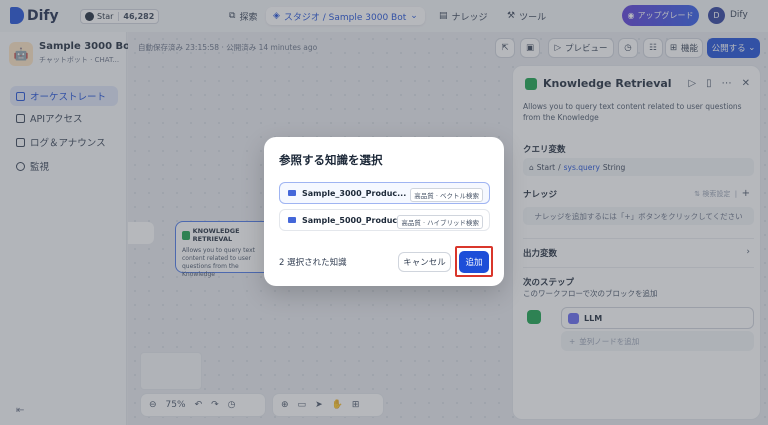  I want to click on highlight-box, so click(474, 261).